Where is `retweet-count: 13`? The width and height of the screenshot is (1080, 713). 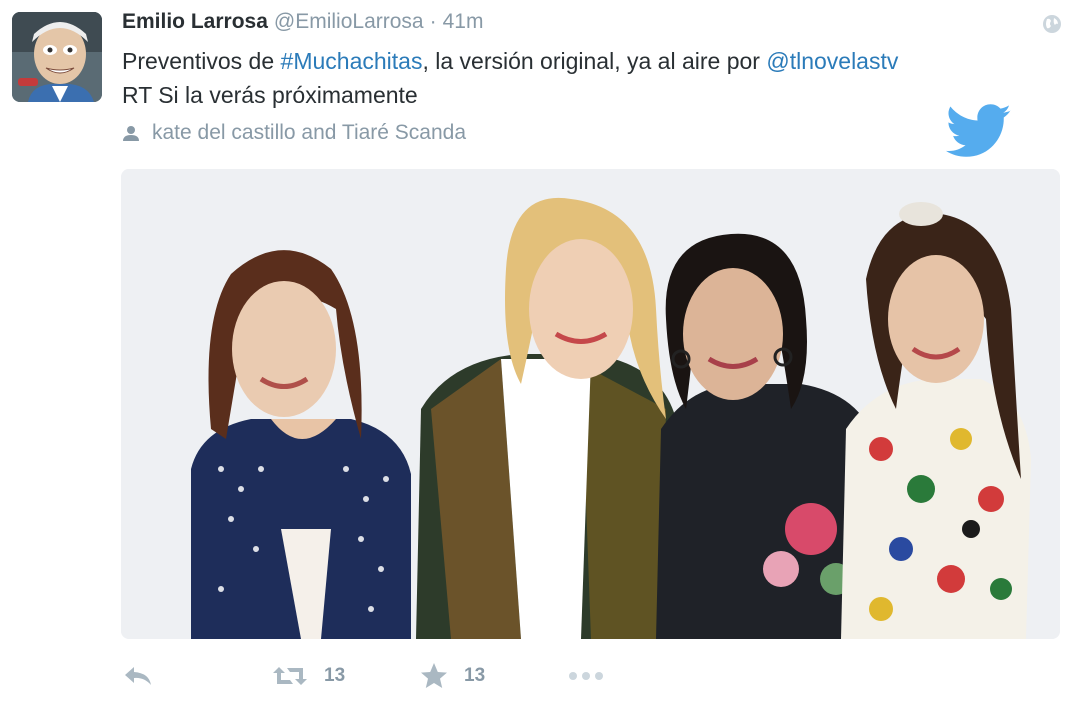 retweet-count: 13 is located at coordinates (335, 675).